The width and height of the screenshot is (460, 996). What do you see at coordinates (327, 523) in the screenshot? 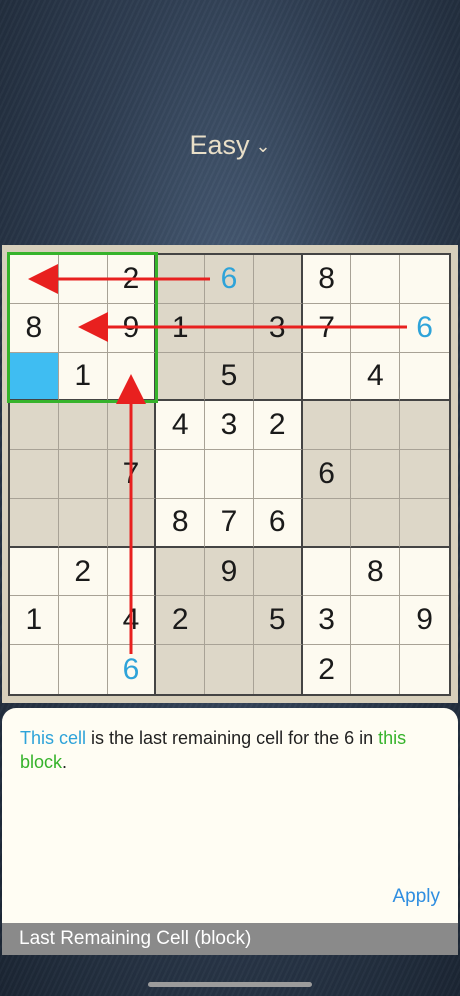
I see `grid-cell-r5c6` at bounding box center [327, 523].